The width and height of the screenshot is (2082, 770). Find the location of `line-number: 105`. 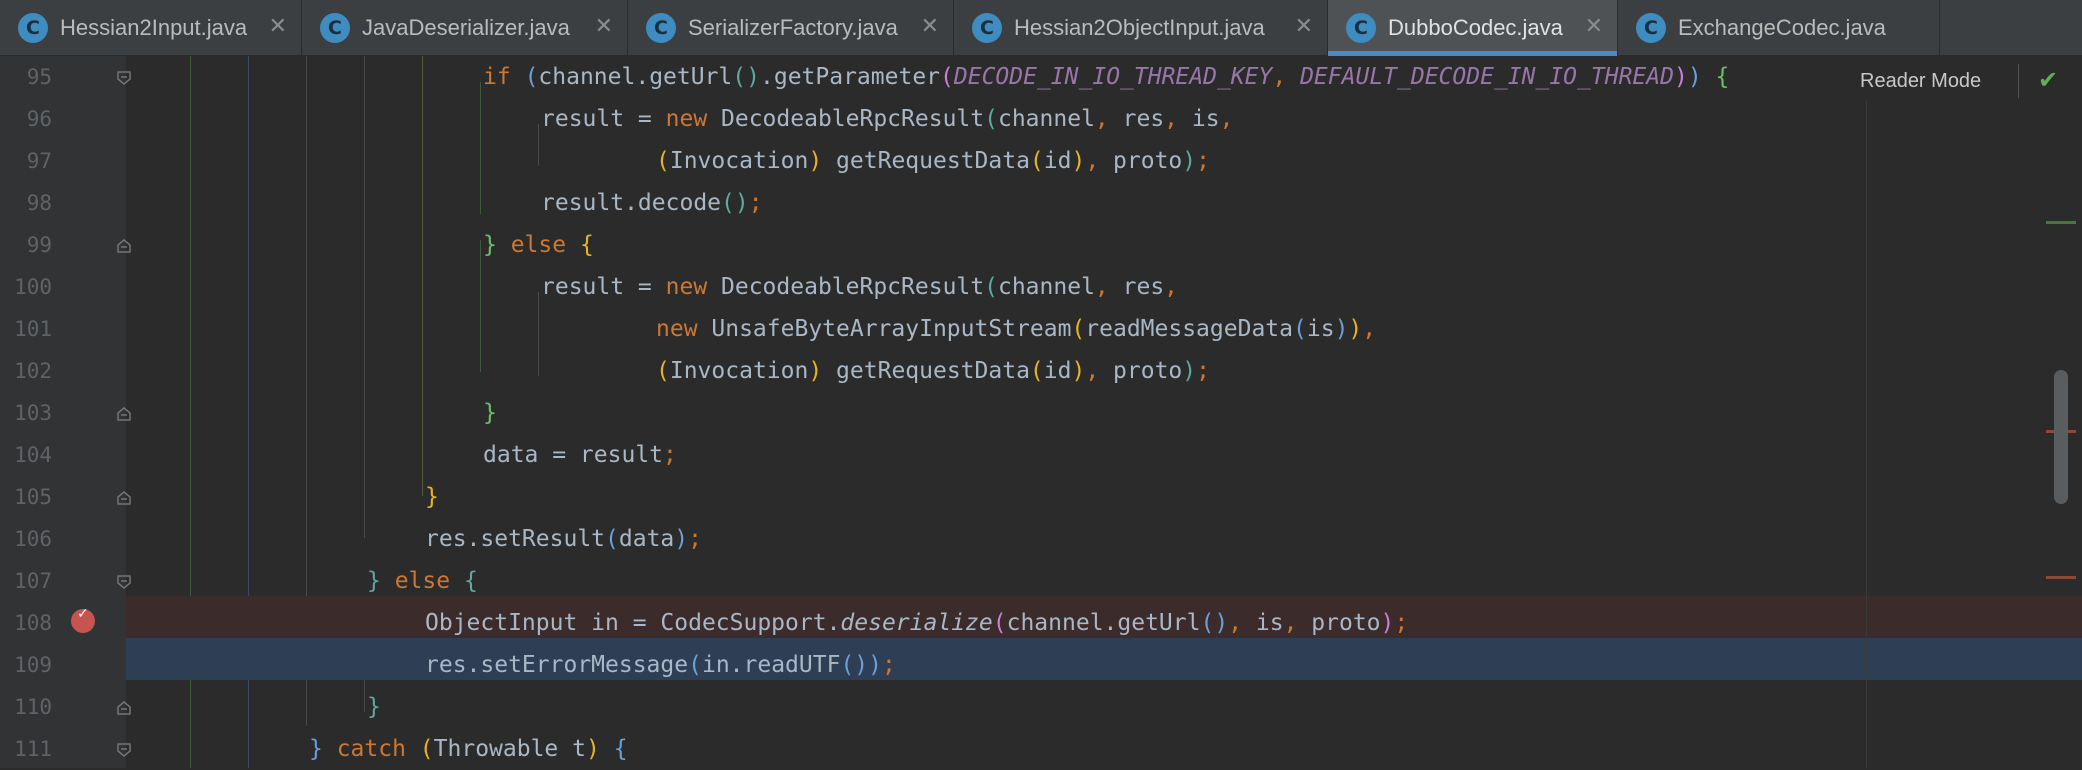

line-number: 105 is located at coordinates (33, 497).